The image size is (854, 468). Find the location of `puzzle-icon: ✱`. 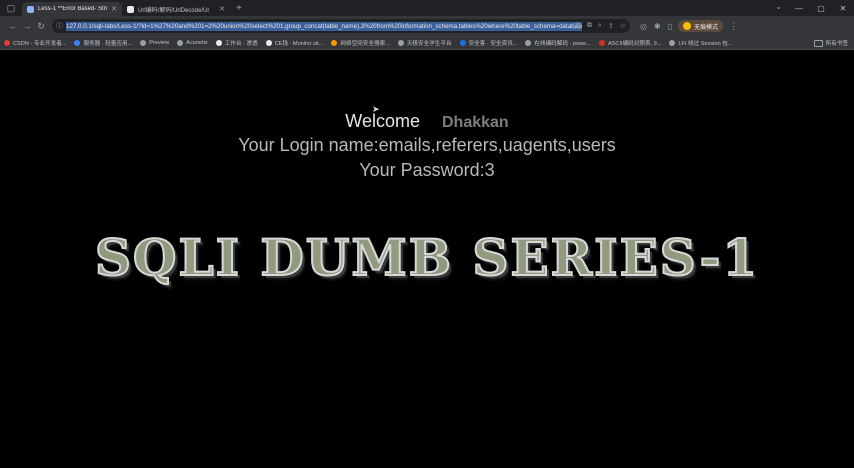

puzzle-icon: ✱ is located at coordinates (657, 26).